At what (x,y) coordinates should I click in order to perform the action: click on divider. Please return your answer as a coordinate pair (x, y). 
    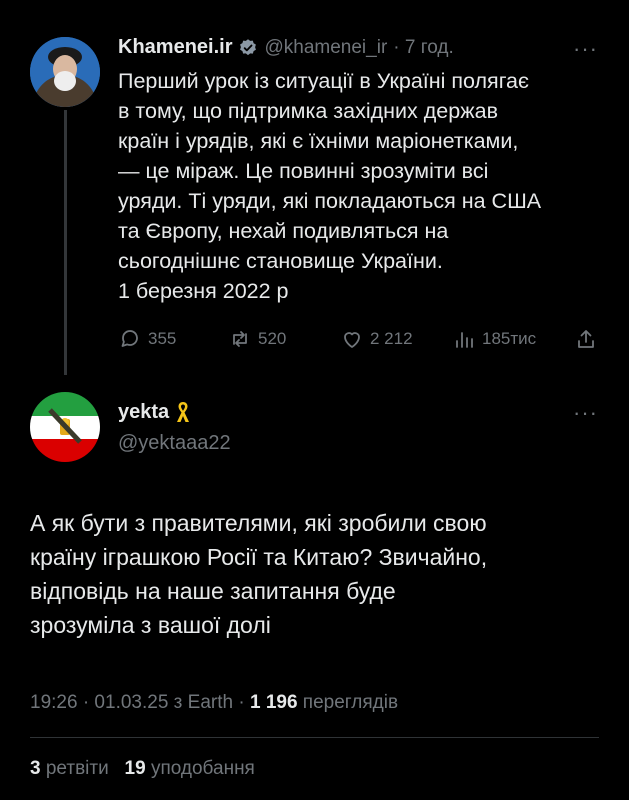
    Looking at the image, I should click on (314, 737).